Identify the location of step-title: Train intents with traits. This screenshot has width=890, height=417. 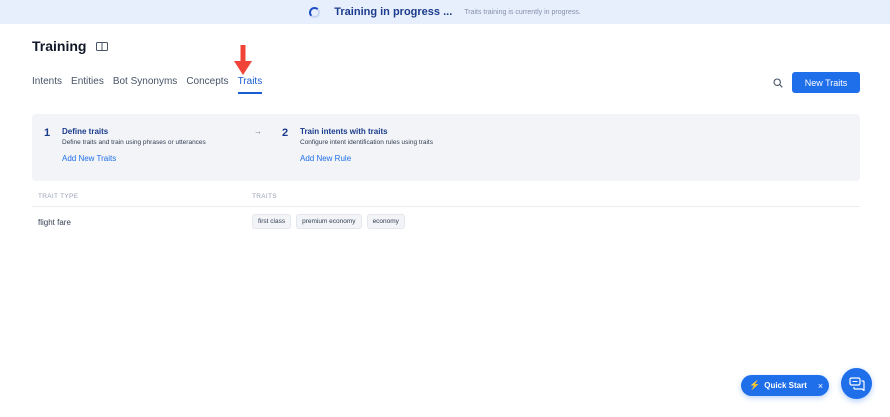
(344, 131).